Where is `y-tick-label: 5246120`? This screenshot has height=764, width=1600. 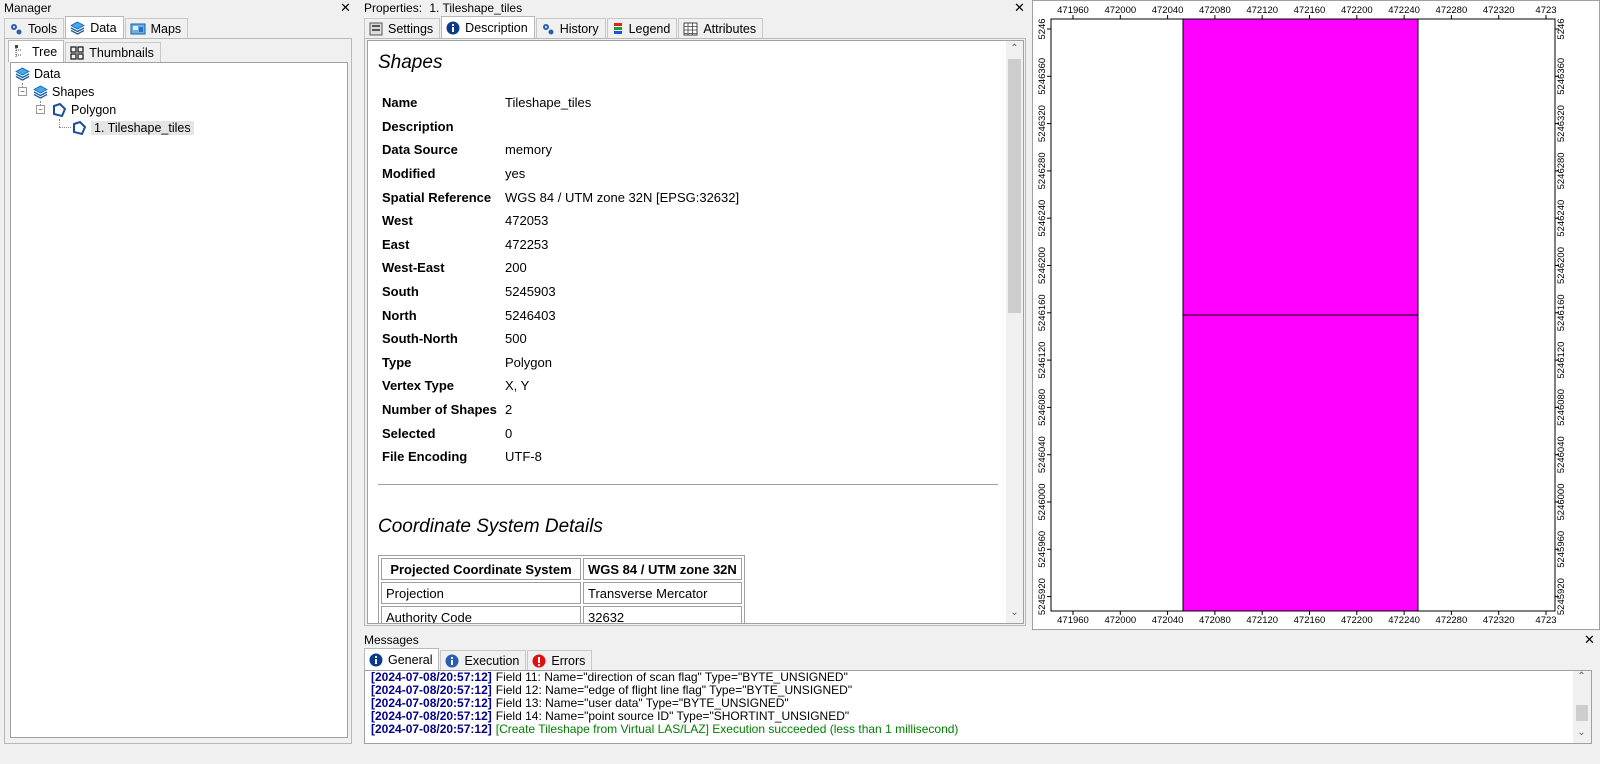
y-tick-label: 5246120 is located at coordinates (1042, 360).